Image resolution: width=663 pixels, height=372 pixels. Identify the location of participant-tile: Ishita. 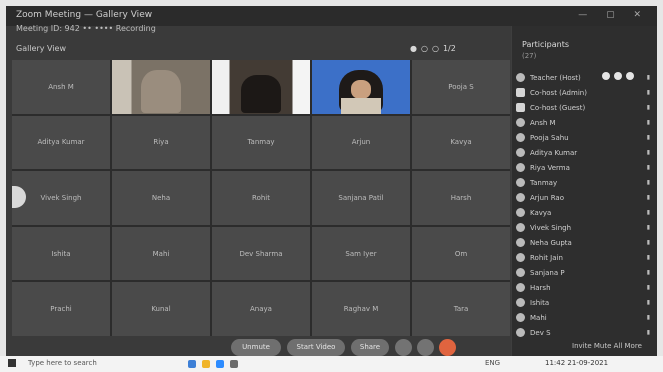
(61, 253).